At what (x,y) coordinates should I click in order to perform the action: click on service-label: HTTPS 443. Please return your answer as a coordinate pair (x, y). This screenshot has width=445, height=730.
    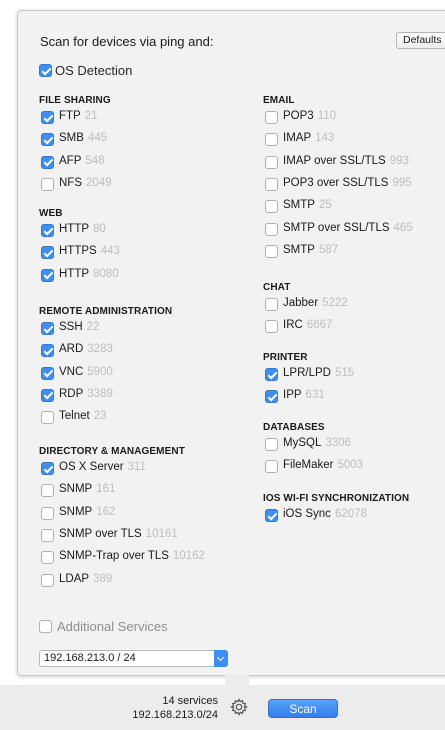
    Looking at the image, I should click on (89, 251).